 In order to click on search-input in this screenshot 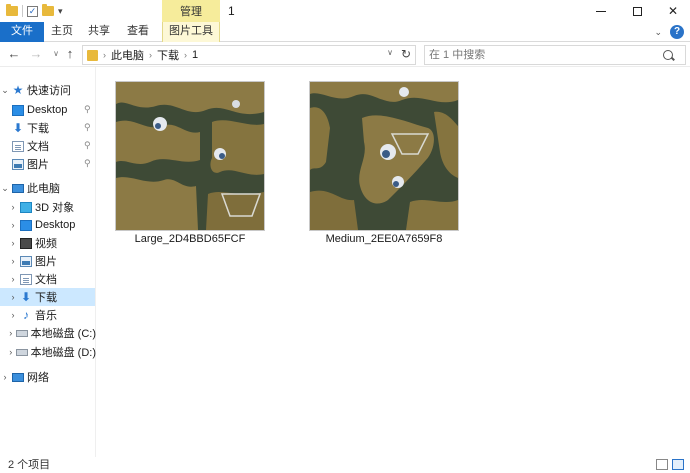, I will do `click(544, 55)`.